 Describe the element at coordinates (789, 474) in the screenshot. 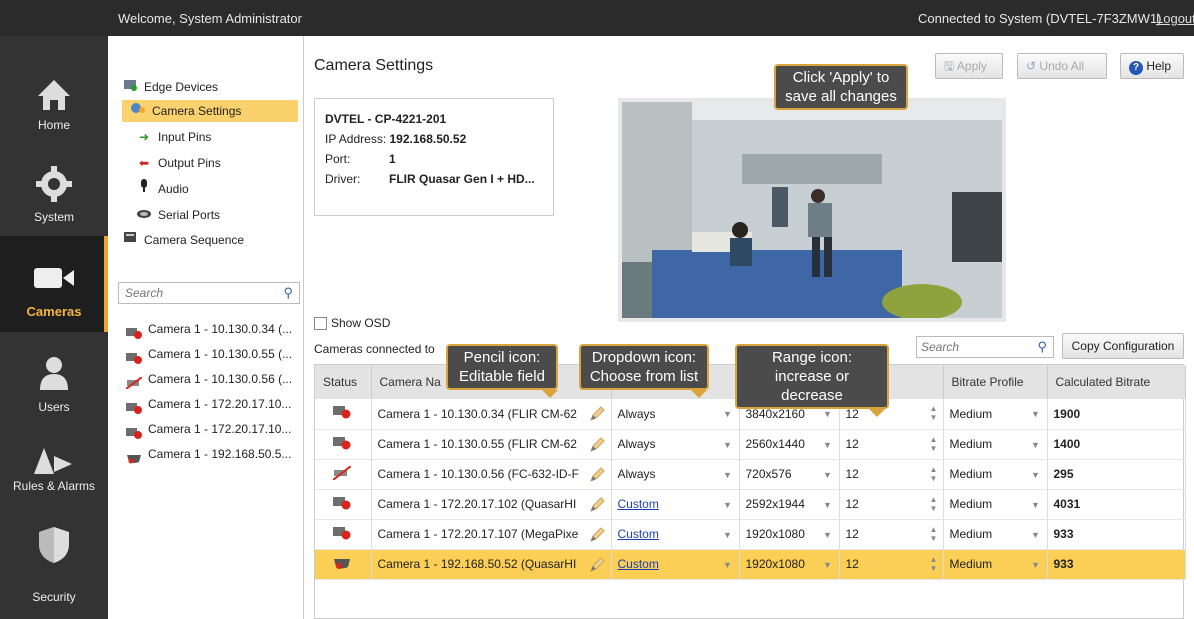

I see `resolution-cell: 720x576 ▼` at that location.